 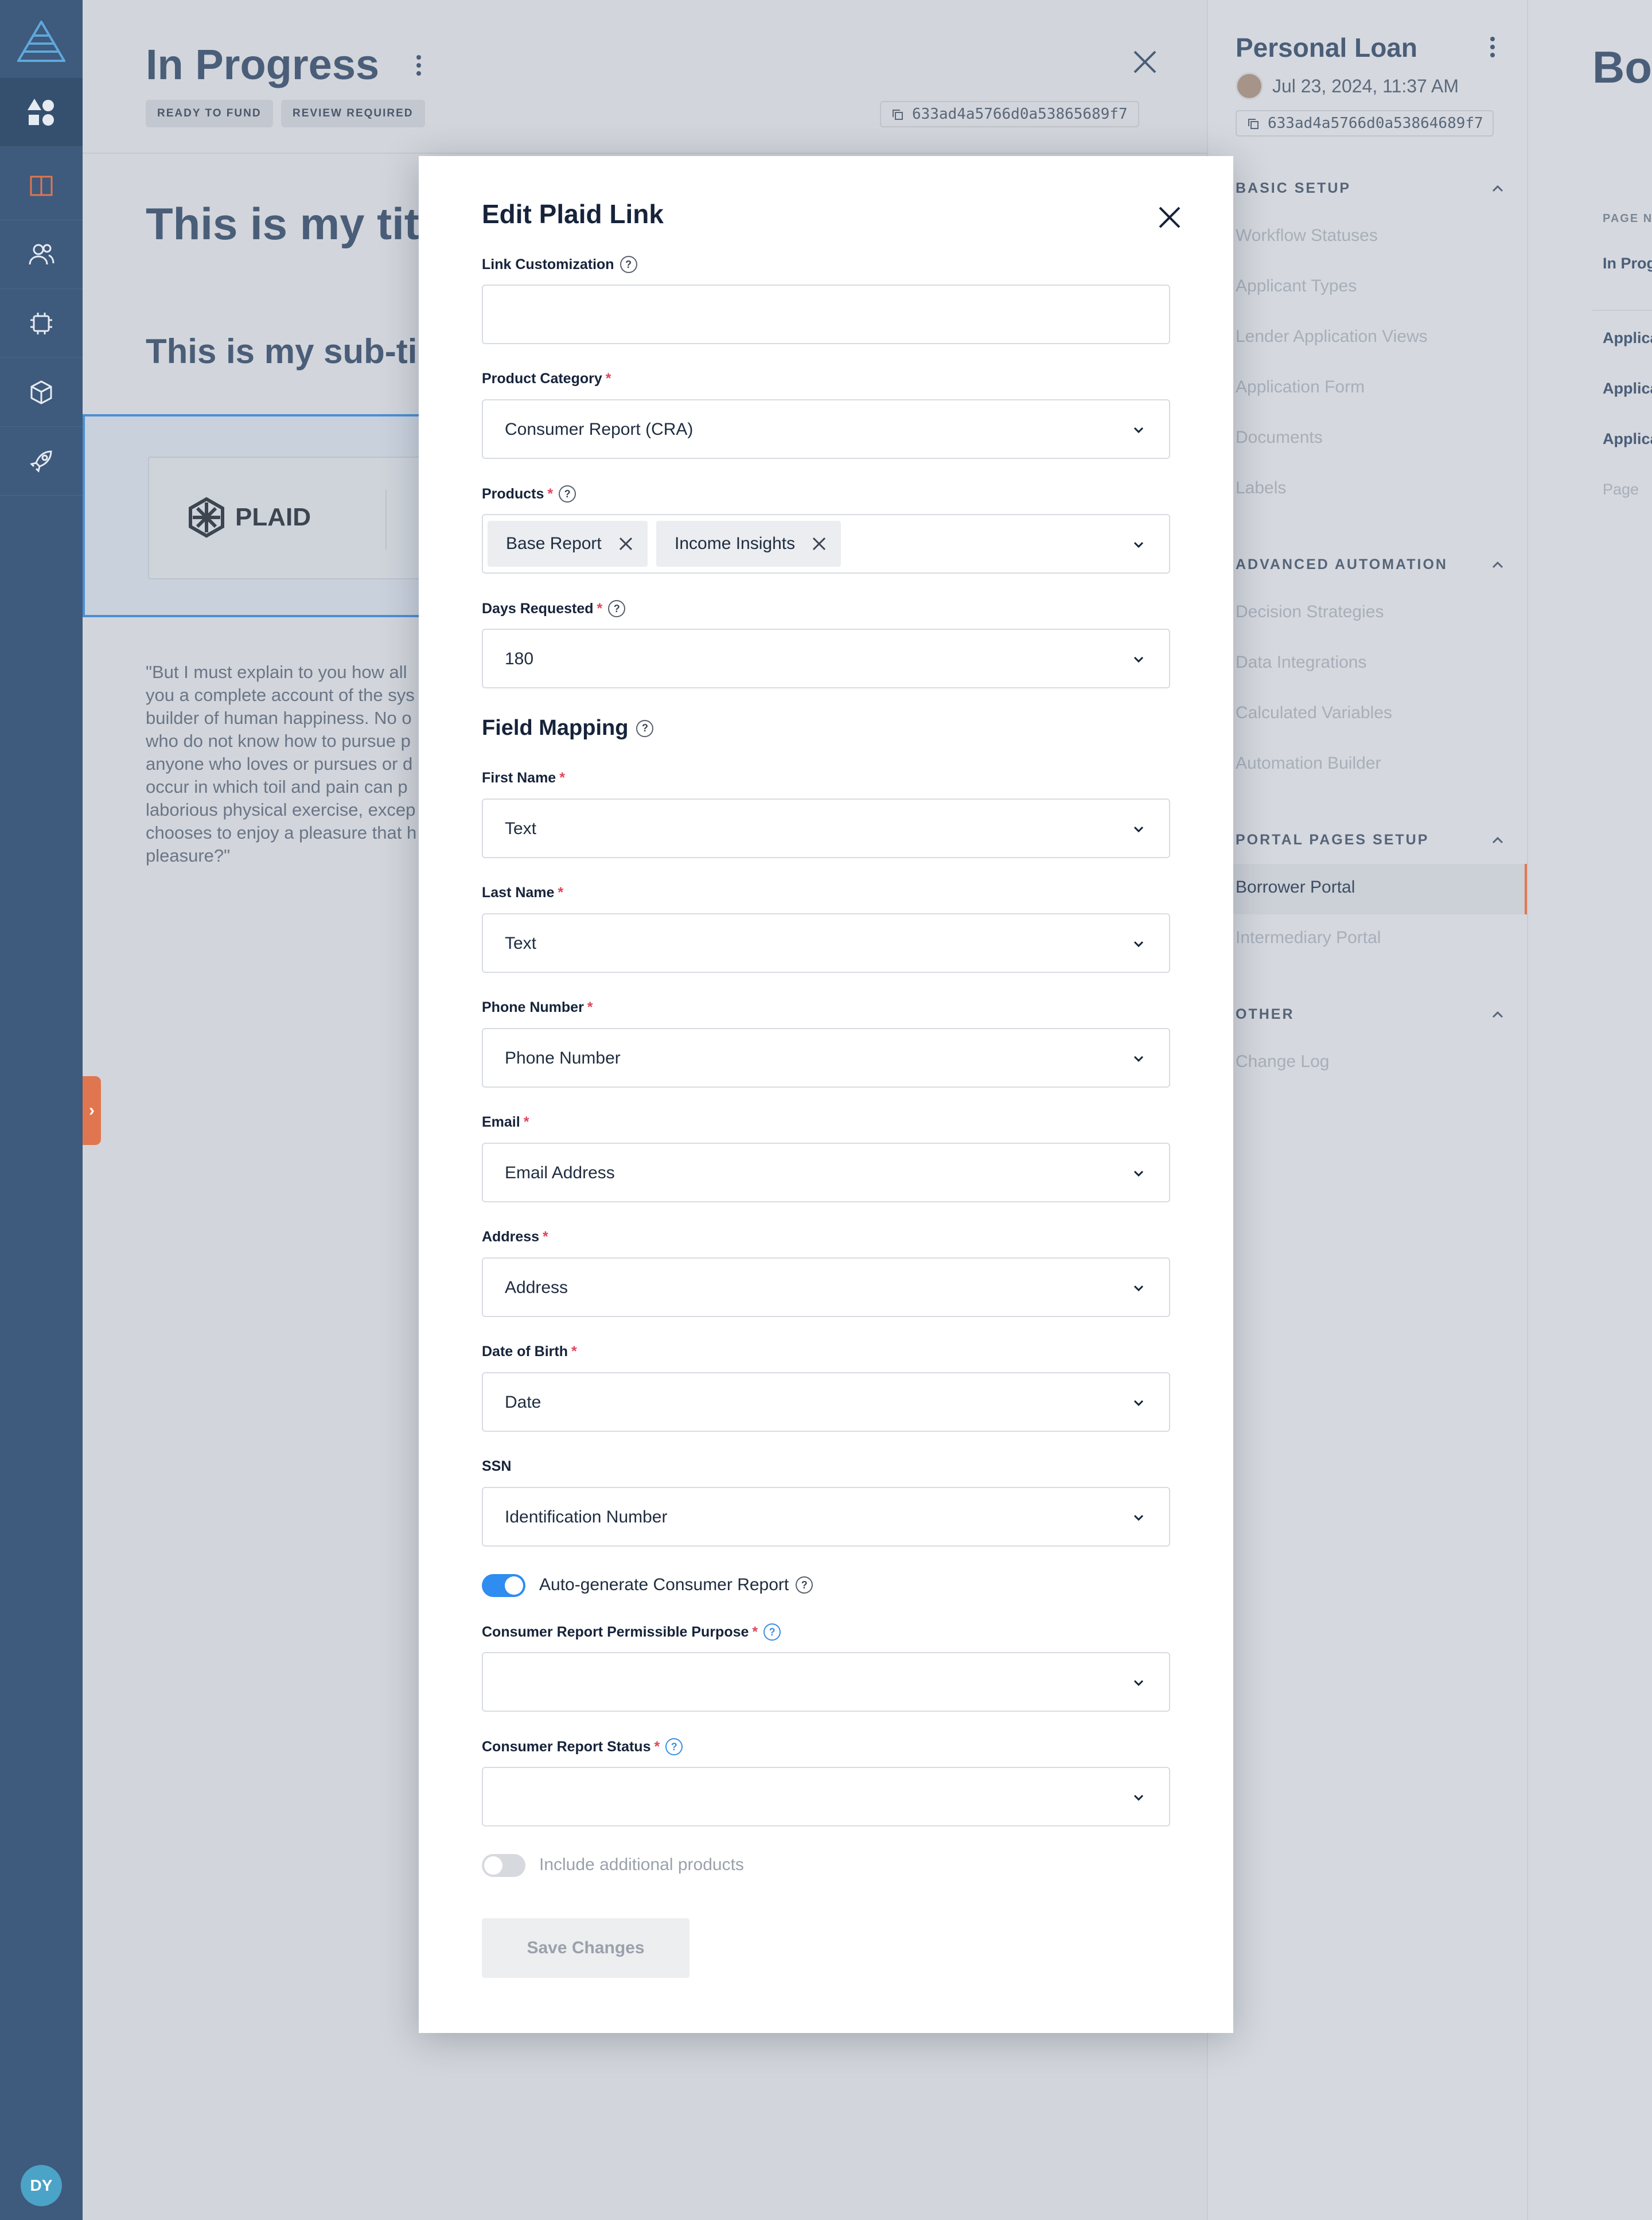 I want to click on nav-lender-application-views: Lender Application Views, so click(x=1332, y=336).